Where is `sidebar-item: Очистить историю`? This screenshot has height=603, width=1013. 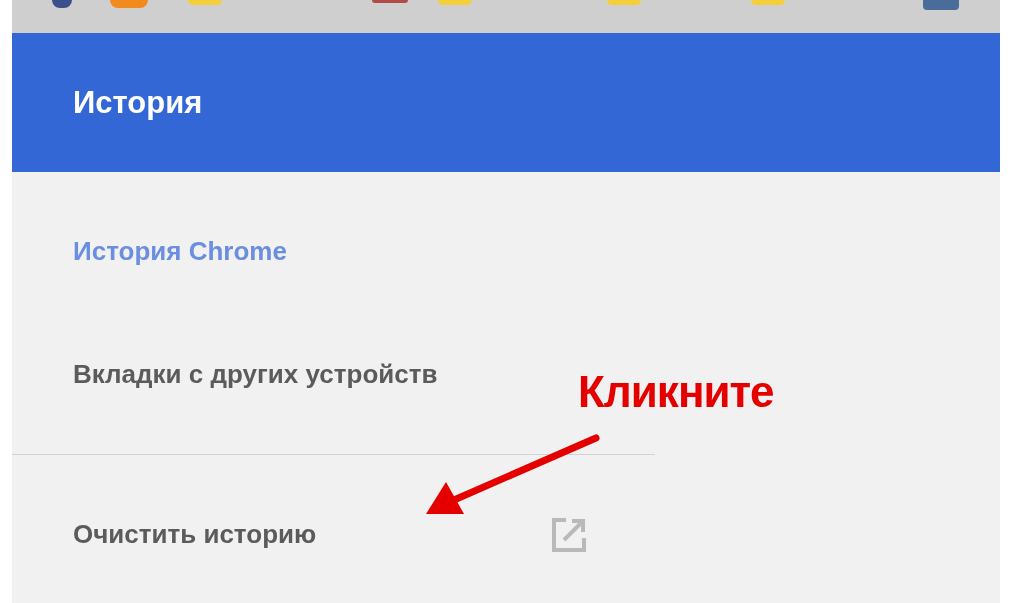
sidebar-item: Очистить историю is located at coordinates (195, 534).